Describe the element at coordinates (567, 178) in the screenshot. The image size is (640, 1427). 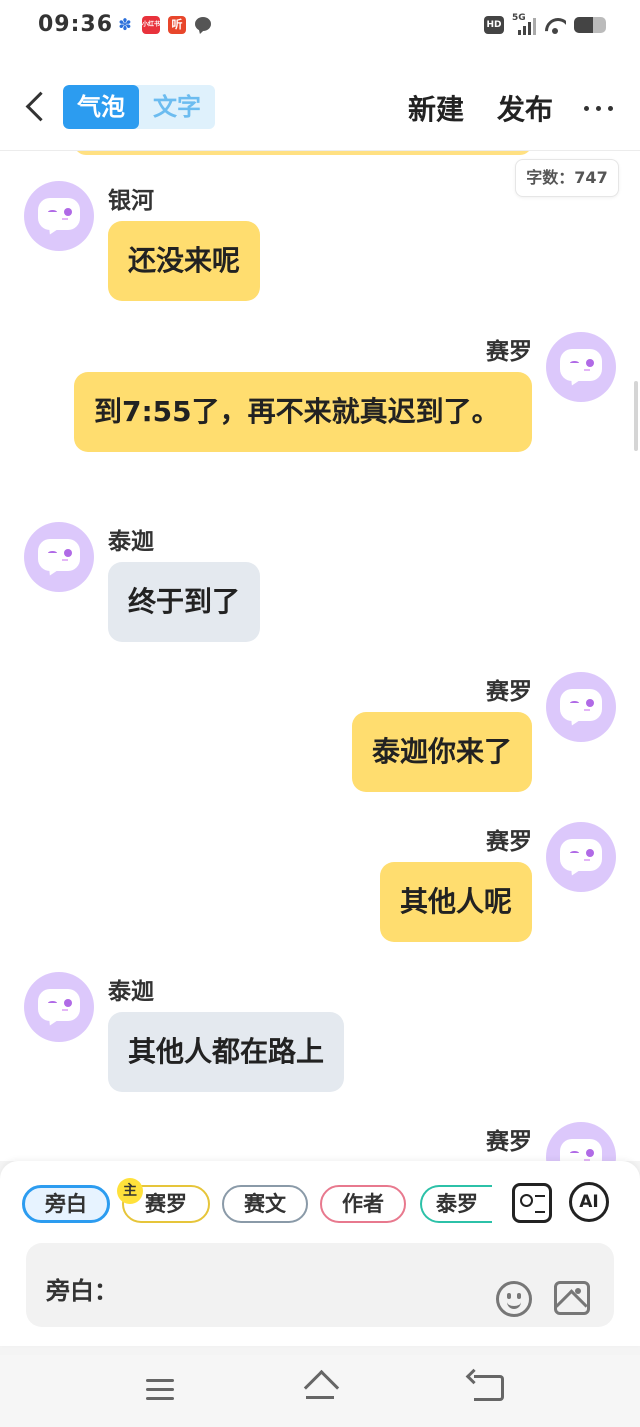
I see `word-count-badge: 字数：747` at that location.